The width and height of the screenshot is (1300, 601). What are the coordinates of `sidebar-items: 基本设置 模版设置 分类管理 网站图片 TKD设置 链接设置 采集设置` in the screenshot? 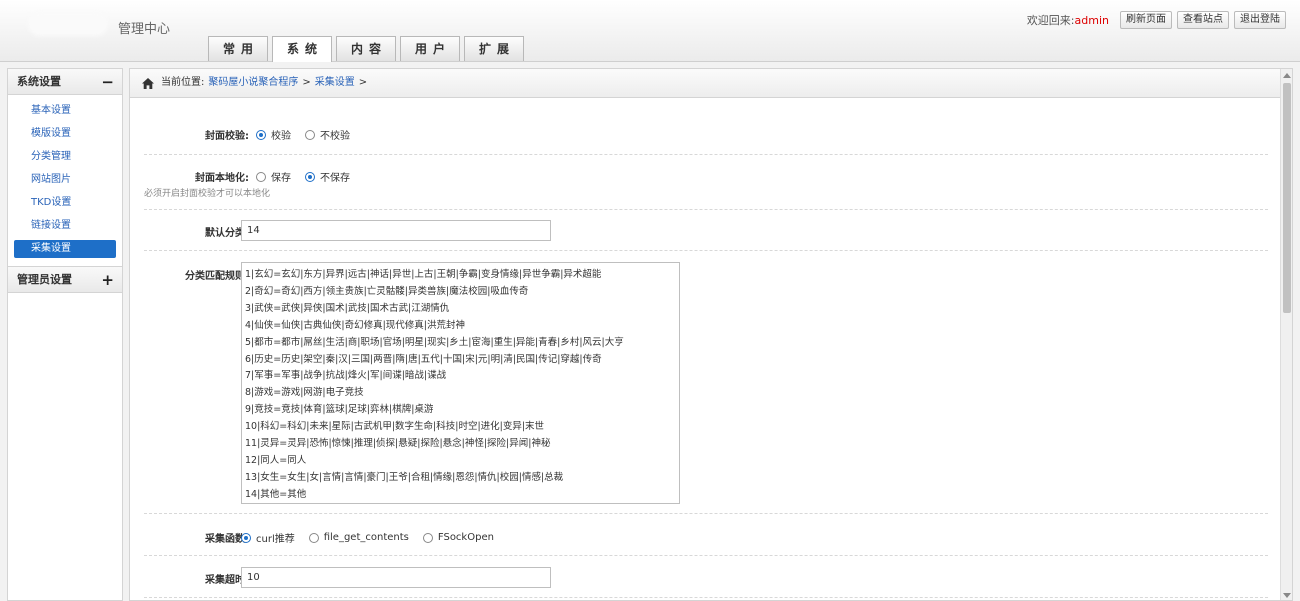 It's located at (65, 181).